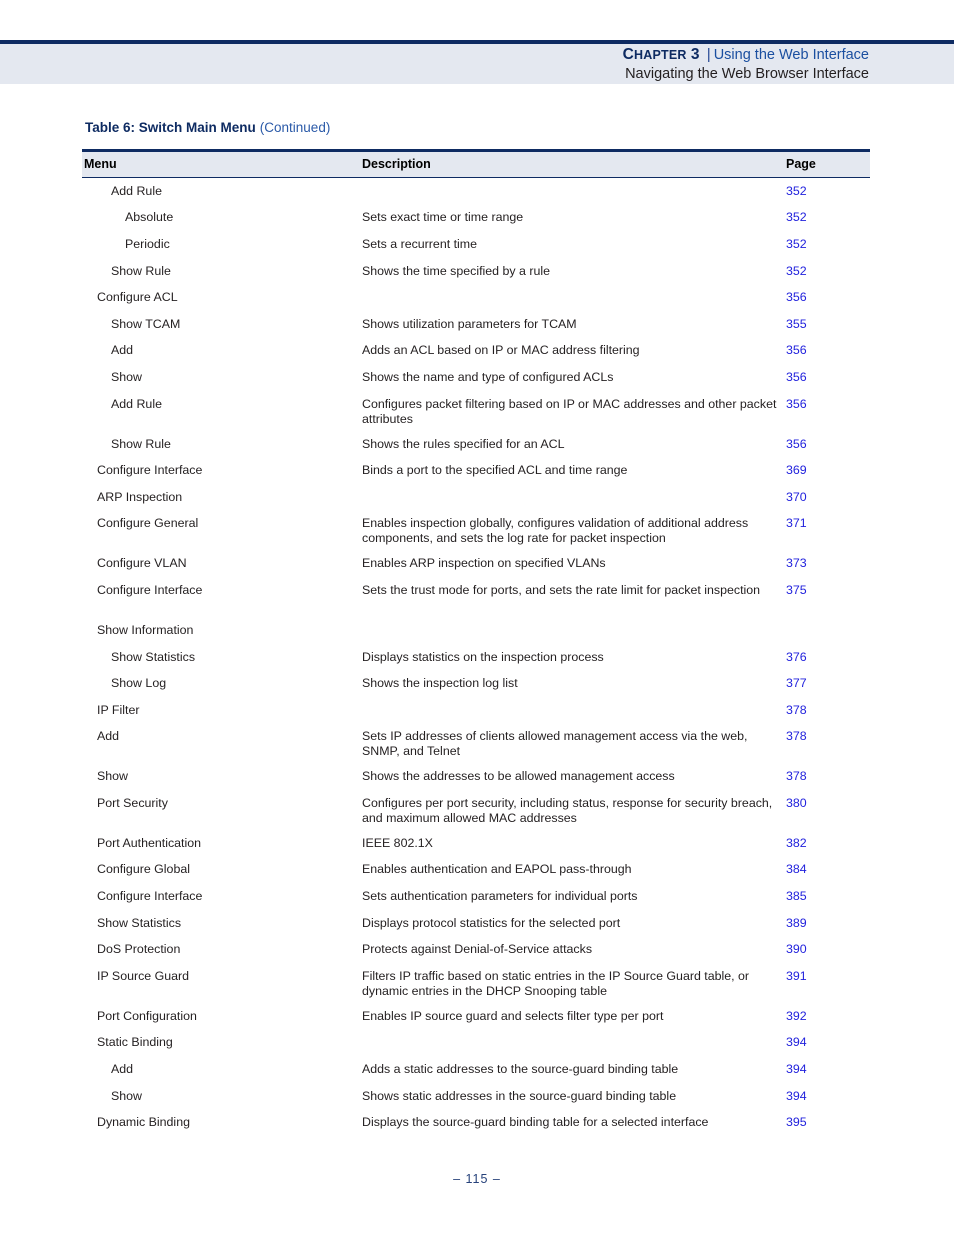 The image size is (954, 1235). Describe the element at coordinates (100, 163) in the screenshot. I see `column-header-menu: Menu` at that location.